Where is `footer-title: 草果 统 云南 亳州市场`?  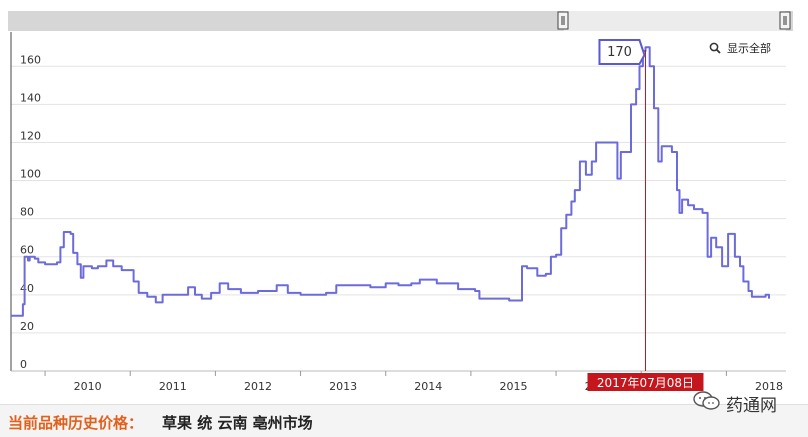
footer-title: 草果 统 云南 亳州市场 is located at coordinates (237, 423).